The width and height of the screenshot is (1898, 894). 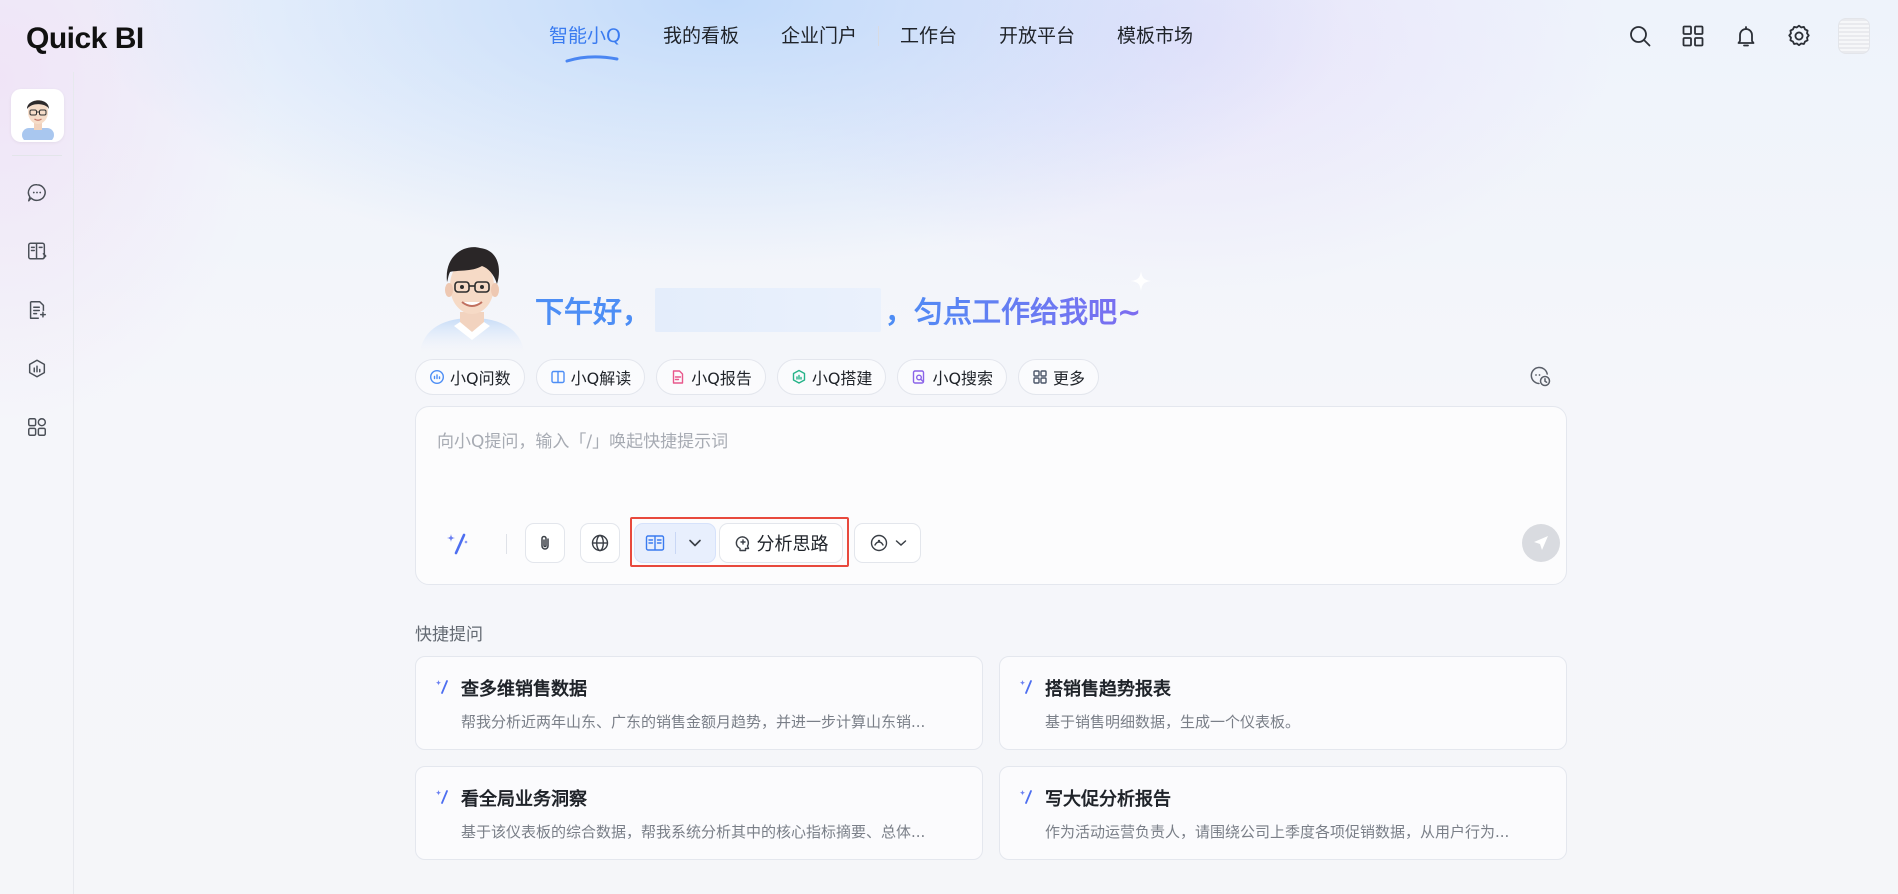 What do you see at coordinates (592, 59) in the screenshot?
I see `active-underline` at bounding box center [592, 59].